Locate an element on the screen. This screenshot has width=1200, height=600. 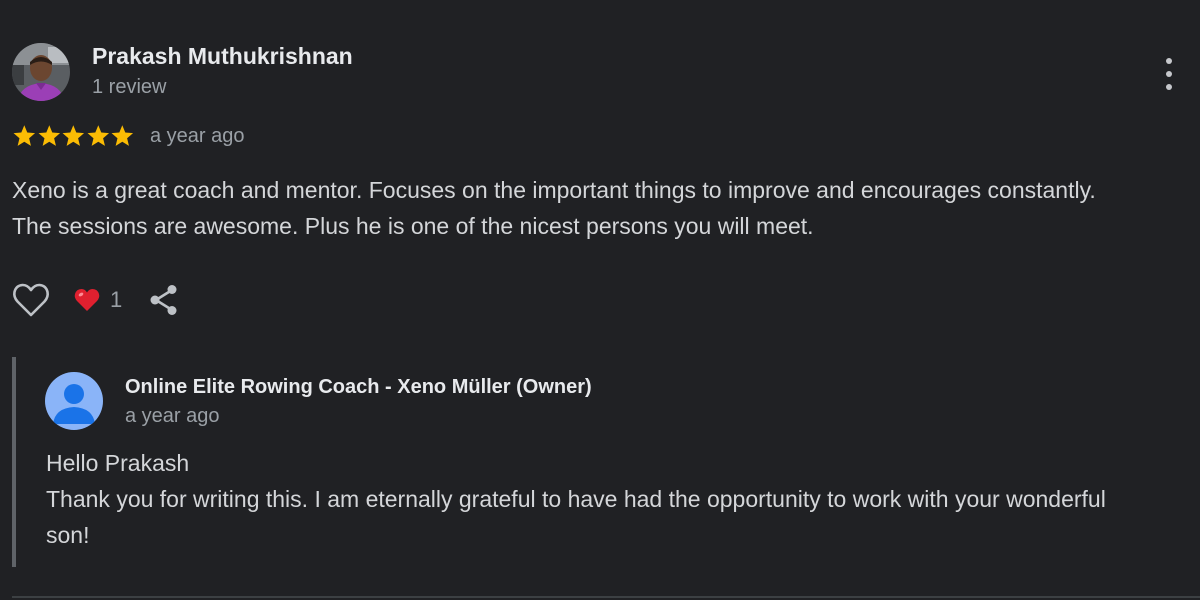
like-button is located at coordinates (31, 300).